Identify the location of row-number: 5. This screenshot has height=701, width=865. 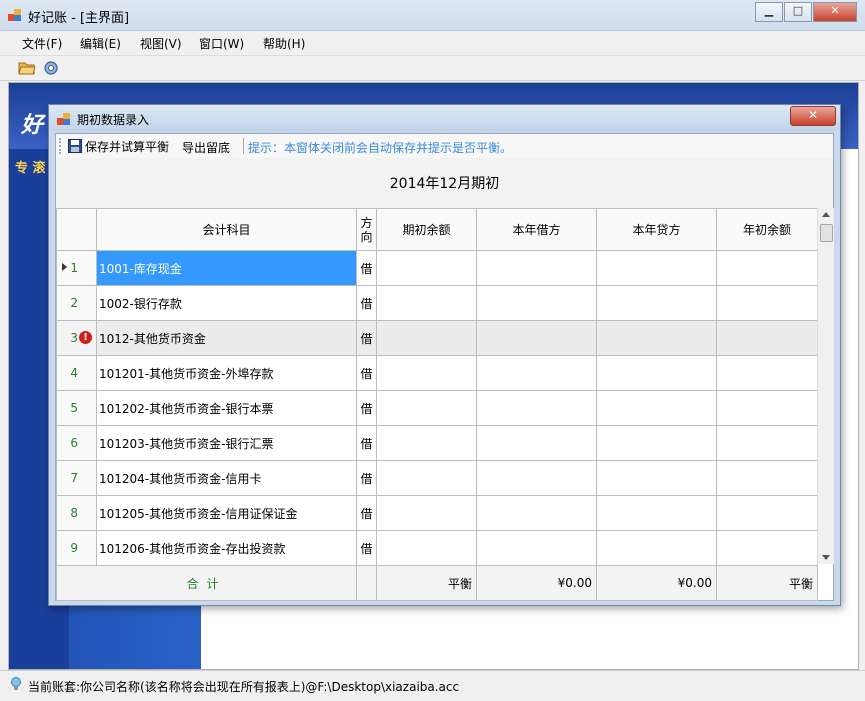
(76, 408).